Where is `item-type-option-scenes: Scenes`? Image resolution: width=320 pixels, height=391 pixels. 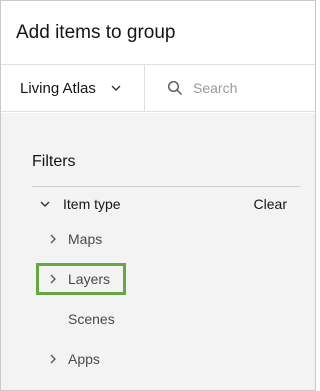 item-type-option-scenes: Scenes is located at coordinates (91, 319).